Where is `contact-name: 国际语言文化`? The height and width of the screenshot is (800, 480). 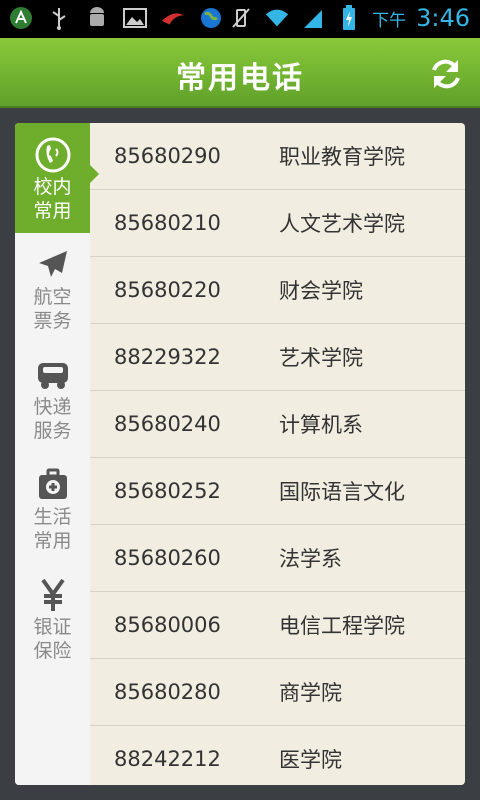 contact-name: 国际语言文化 is located at coordinates (342, 492).